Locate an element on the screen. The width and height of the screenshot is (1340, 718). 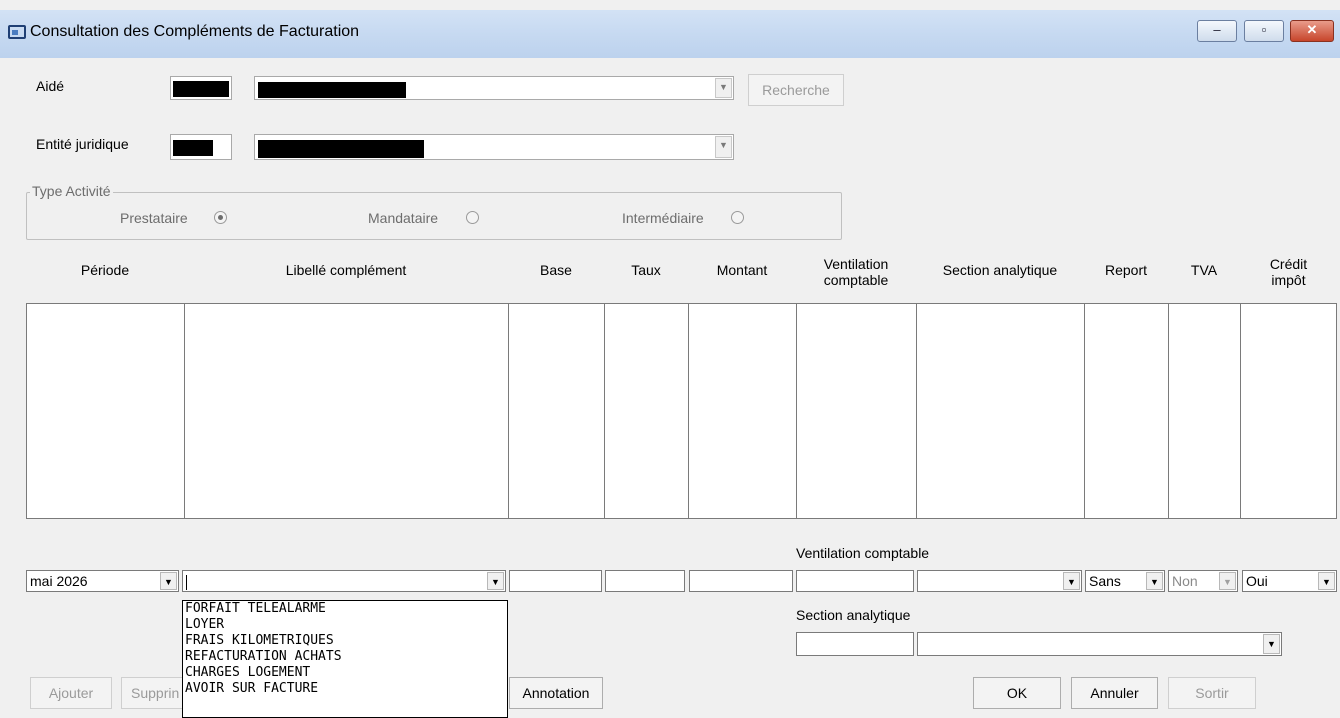
intermediaire-radio is located at coordinates (737, 217).